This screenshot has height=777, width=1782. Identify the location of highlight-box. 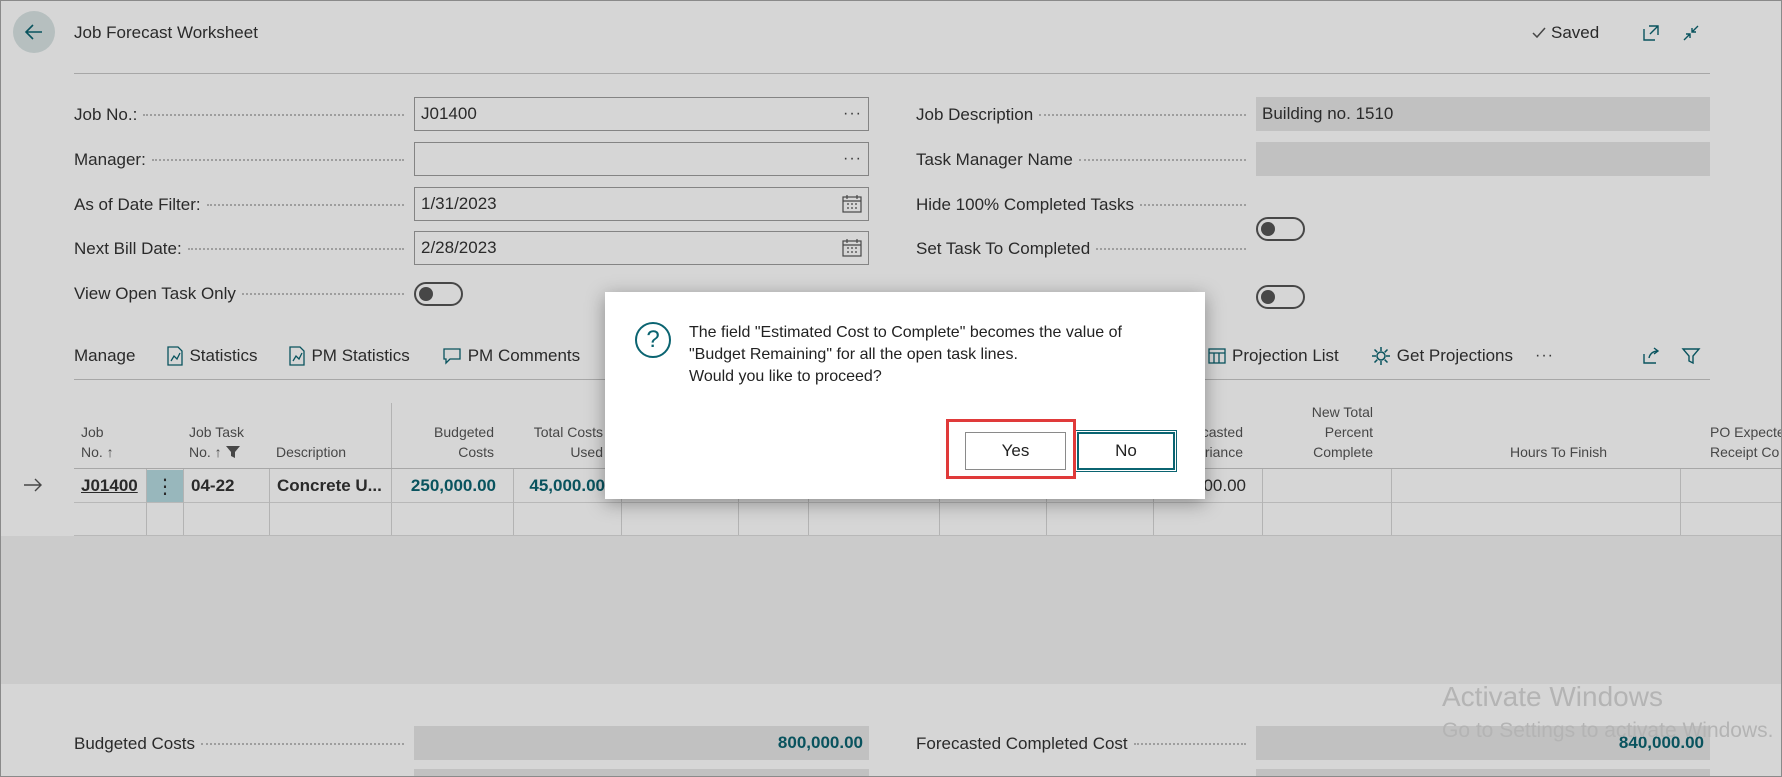
(1011, 449).